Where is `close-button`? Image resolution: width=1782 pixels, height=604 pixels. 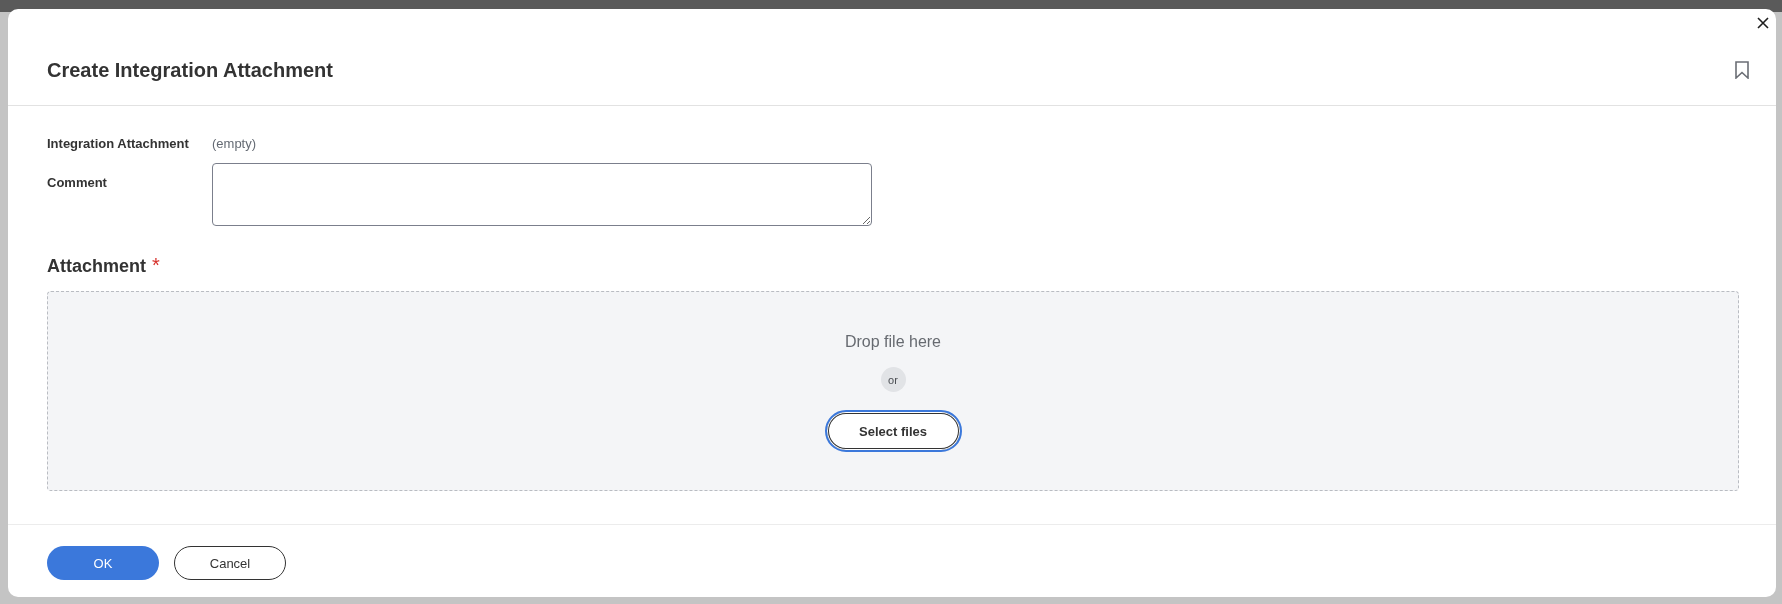 close-button is located at coordinates (1763, 23).